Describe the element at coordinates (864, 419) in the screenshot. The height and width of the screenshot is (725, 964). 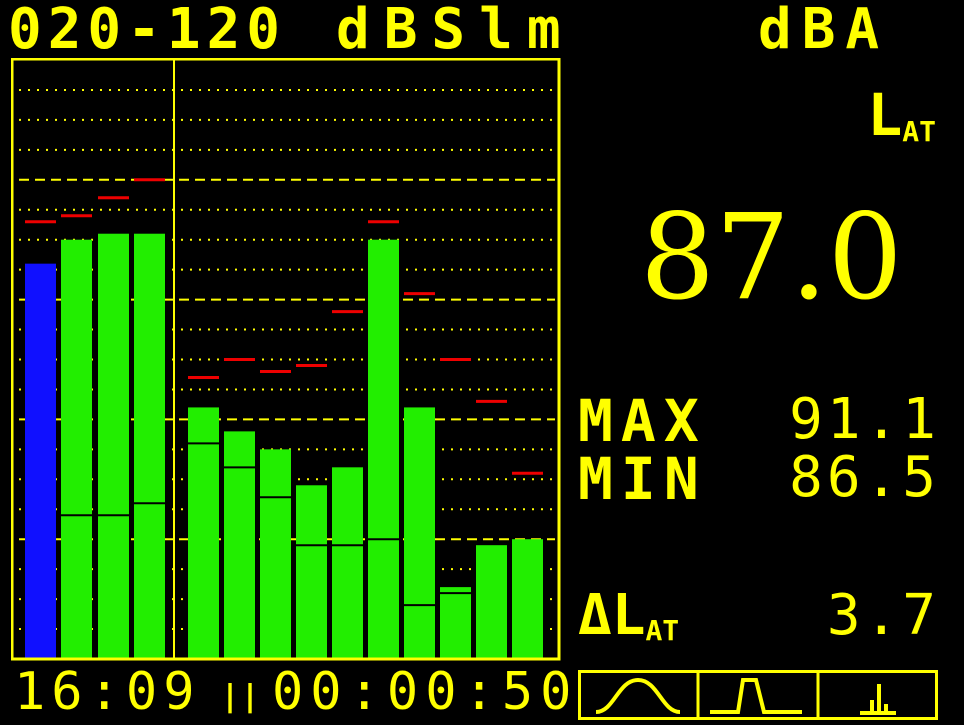
I see `max-value: 91.1` at that location.